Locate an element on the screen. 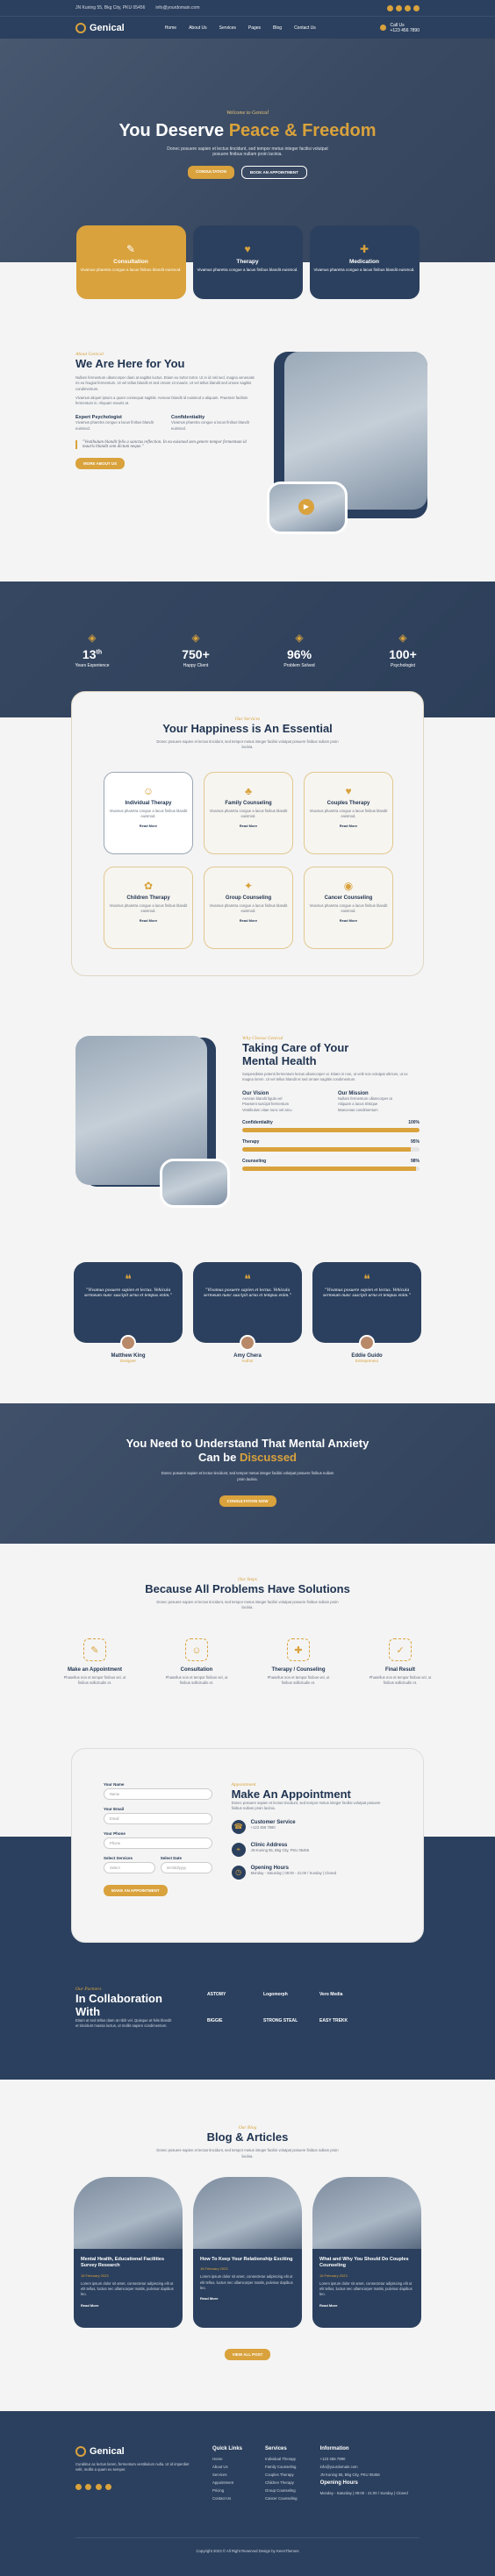 The height and width of the screenshot is (2576, 495). hero-appointment-button: Book an Appointment is located at coordinates (273, 173).